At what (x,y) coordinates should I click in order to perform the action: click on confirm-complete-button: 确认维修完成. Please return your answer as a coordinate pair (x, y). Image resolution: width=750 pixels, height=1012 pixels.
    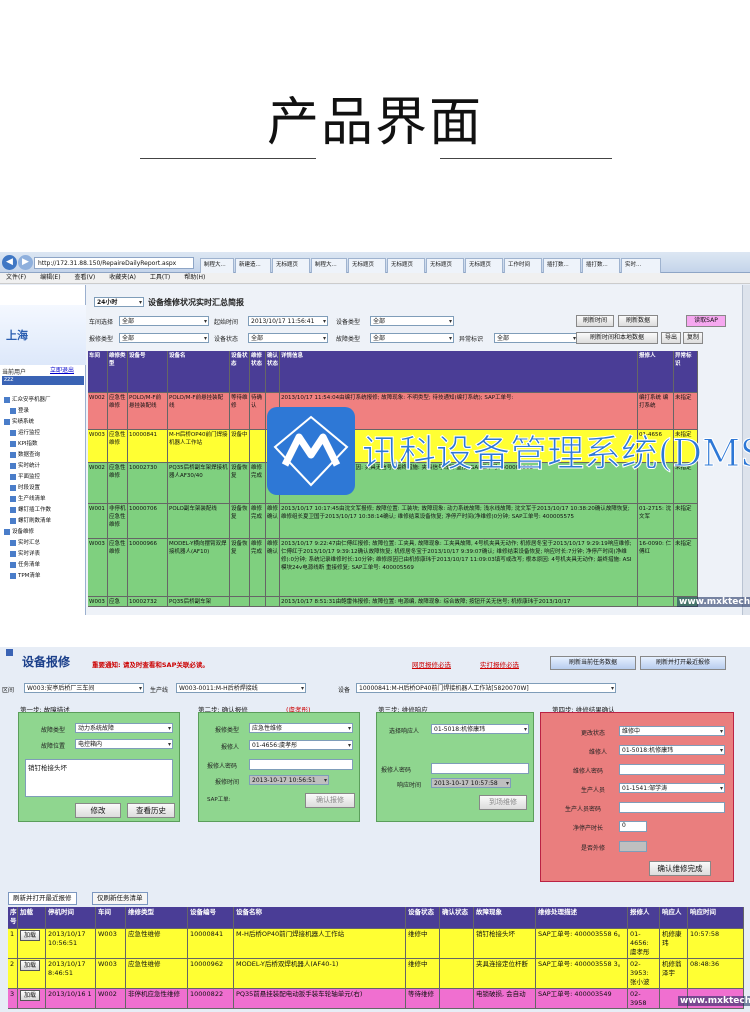
    Looking at the image, I should click on (680, 868).